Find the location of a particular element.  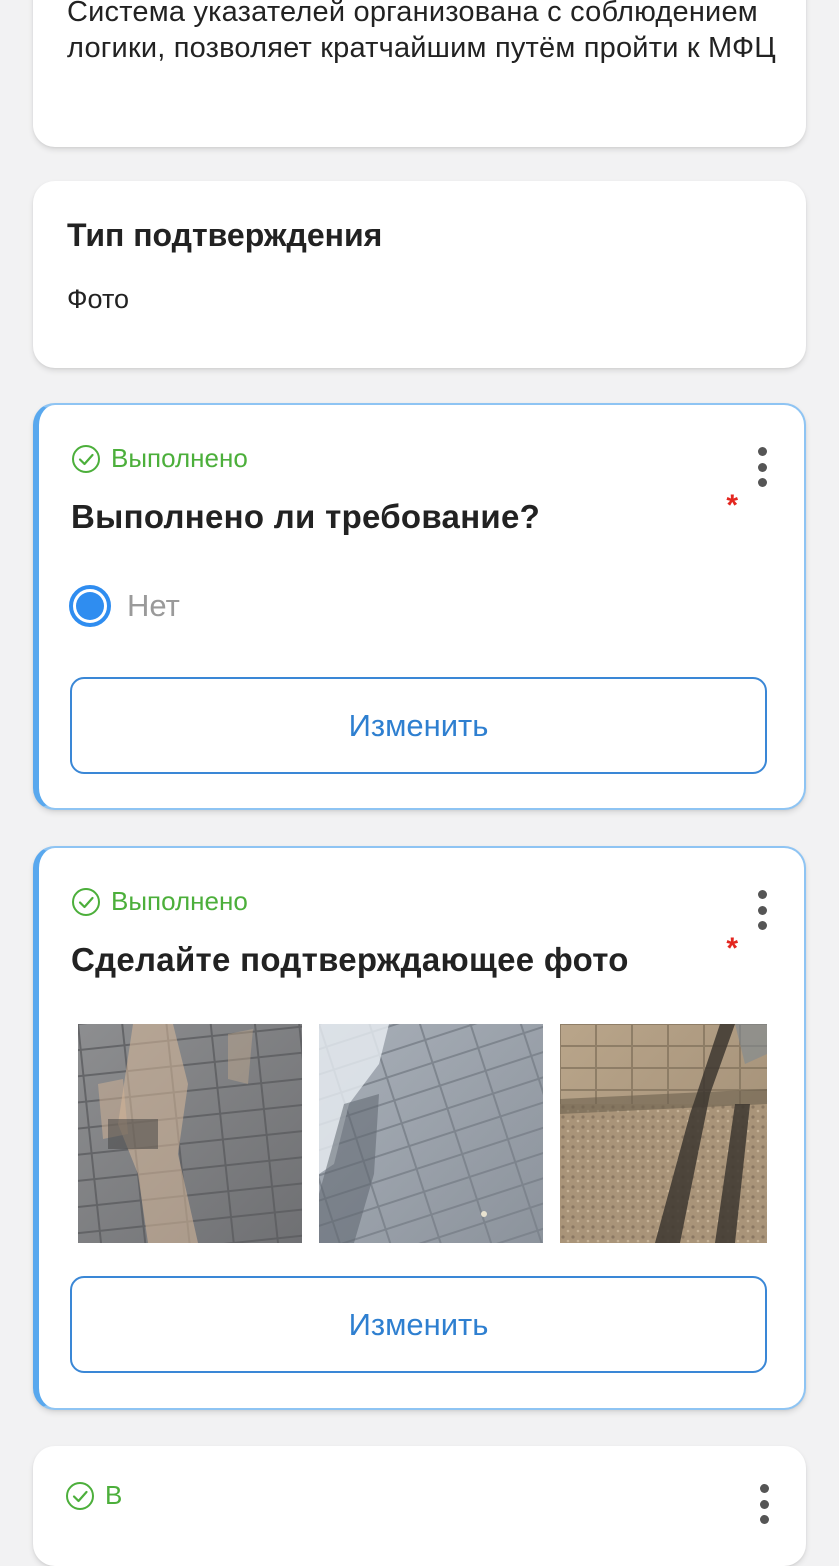

photo-gallery is located at coordinates (422, 1133).